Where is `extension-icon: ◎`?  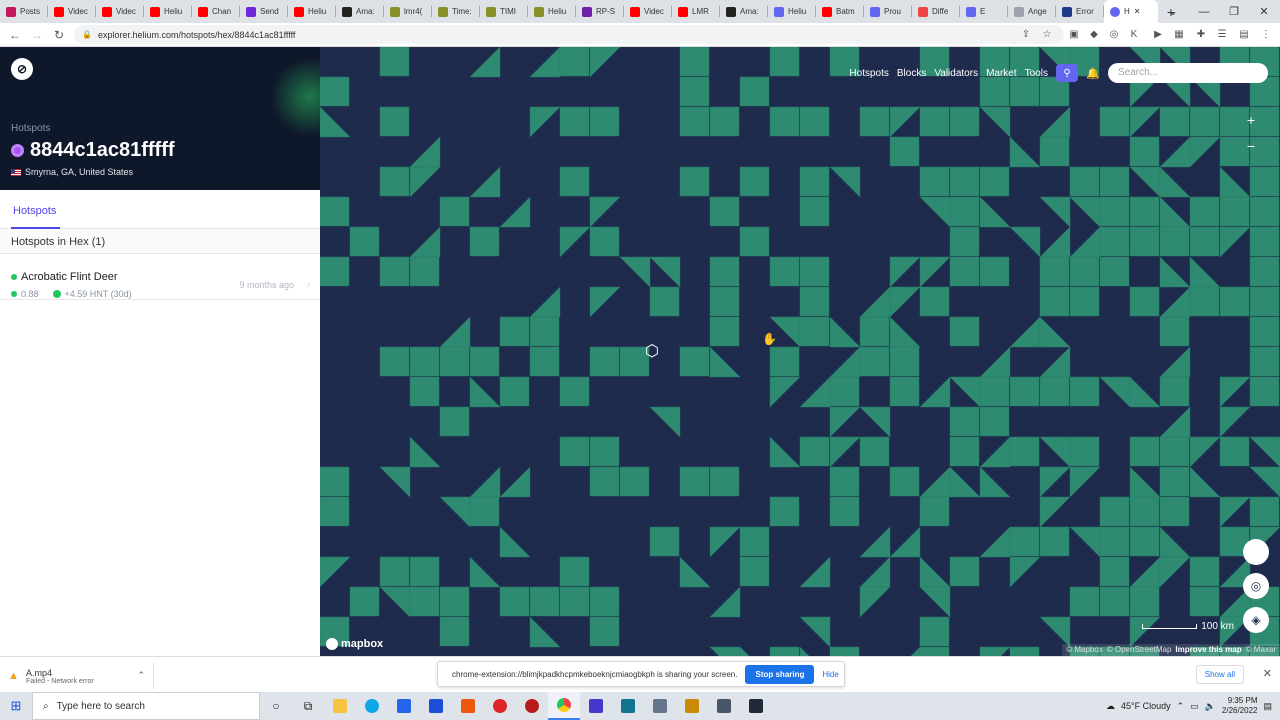
extension-icon: ◎ is located at coordinates (1114, 34).